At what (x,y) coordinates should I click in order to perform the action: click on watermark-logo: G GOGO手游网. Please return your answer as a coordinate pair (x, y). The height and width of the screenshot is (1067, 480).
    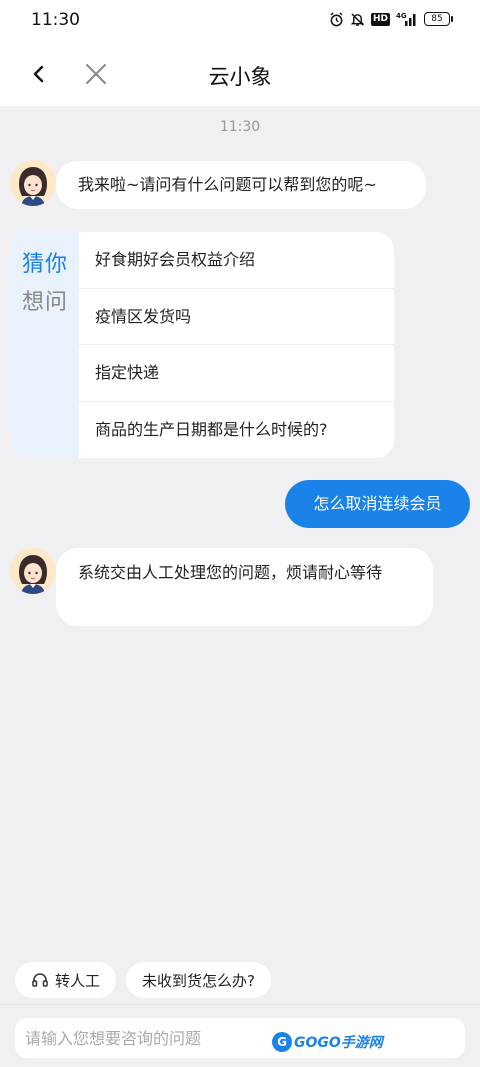
    Looking at the image, I should click on (327, 1042).